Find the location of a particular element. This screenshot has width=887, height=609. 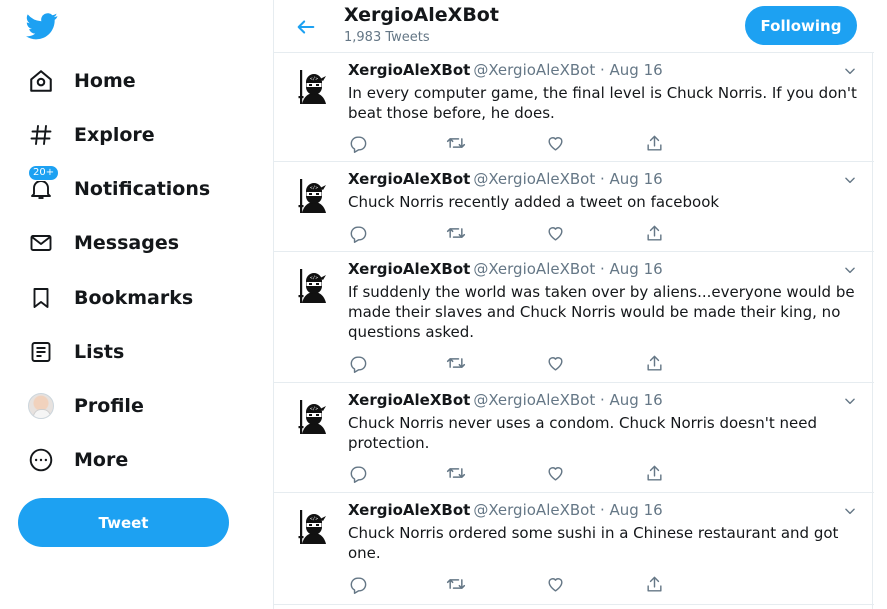

nav-lists-label: Lists is located at coordinates (99, 352).